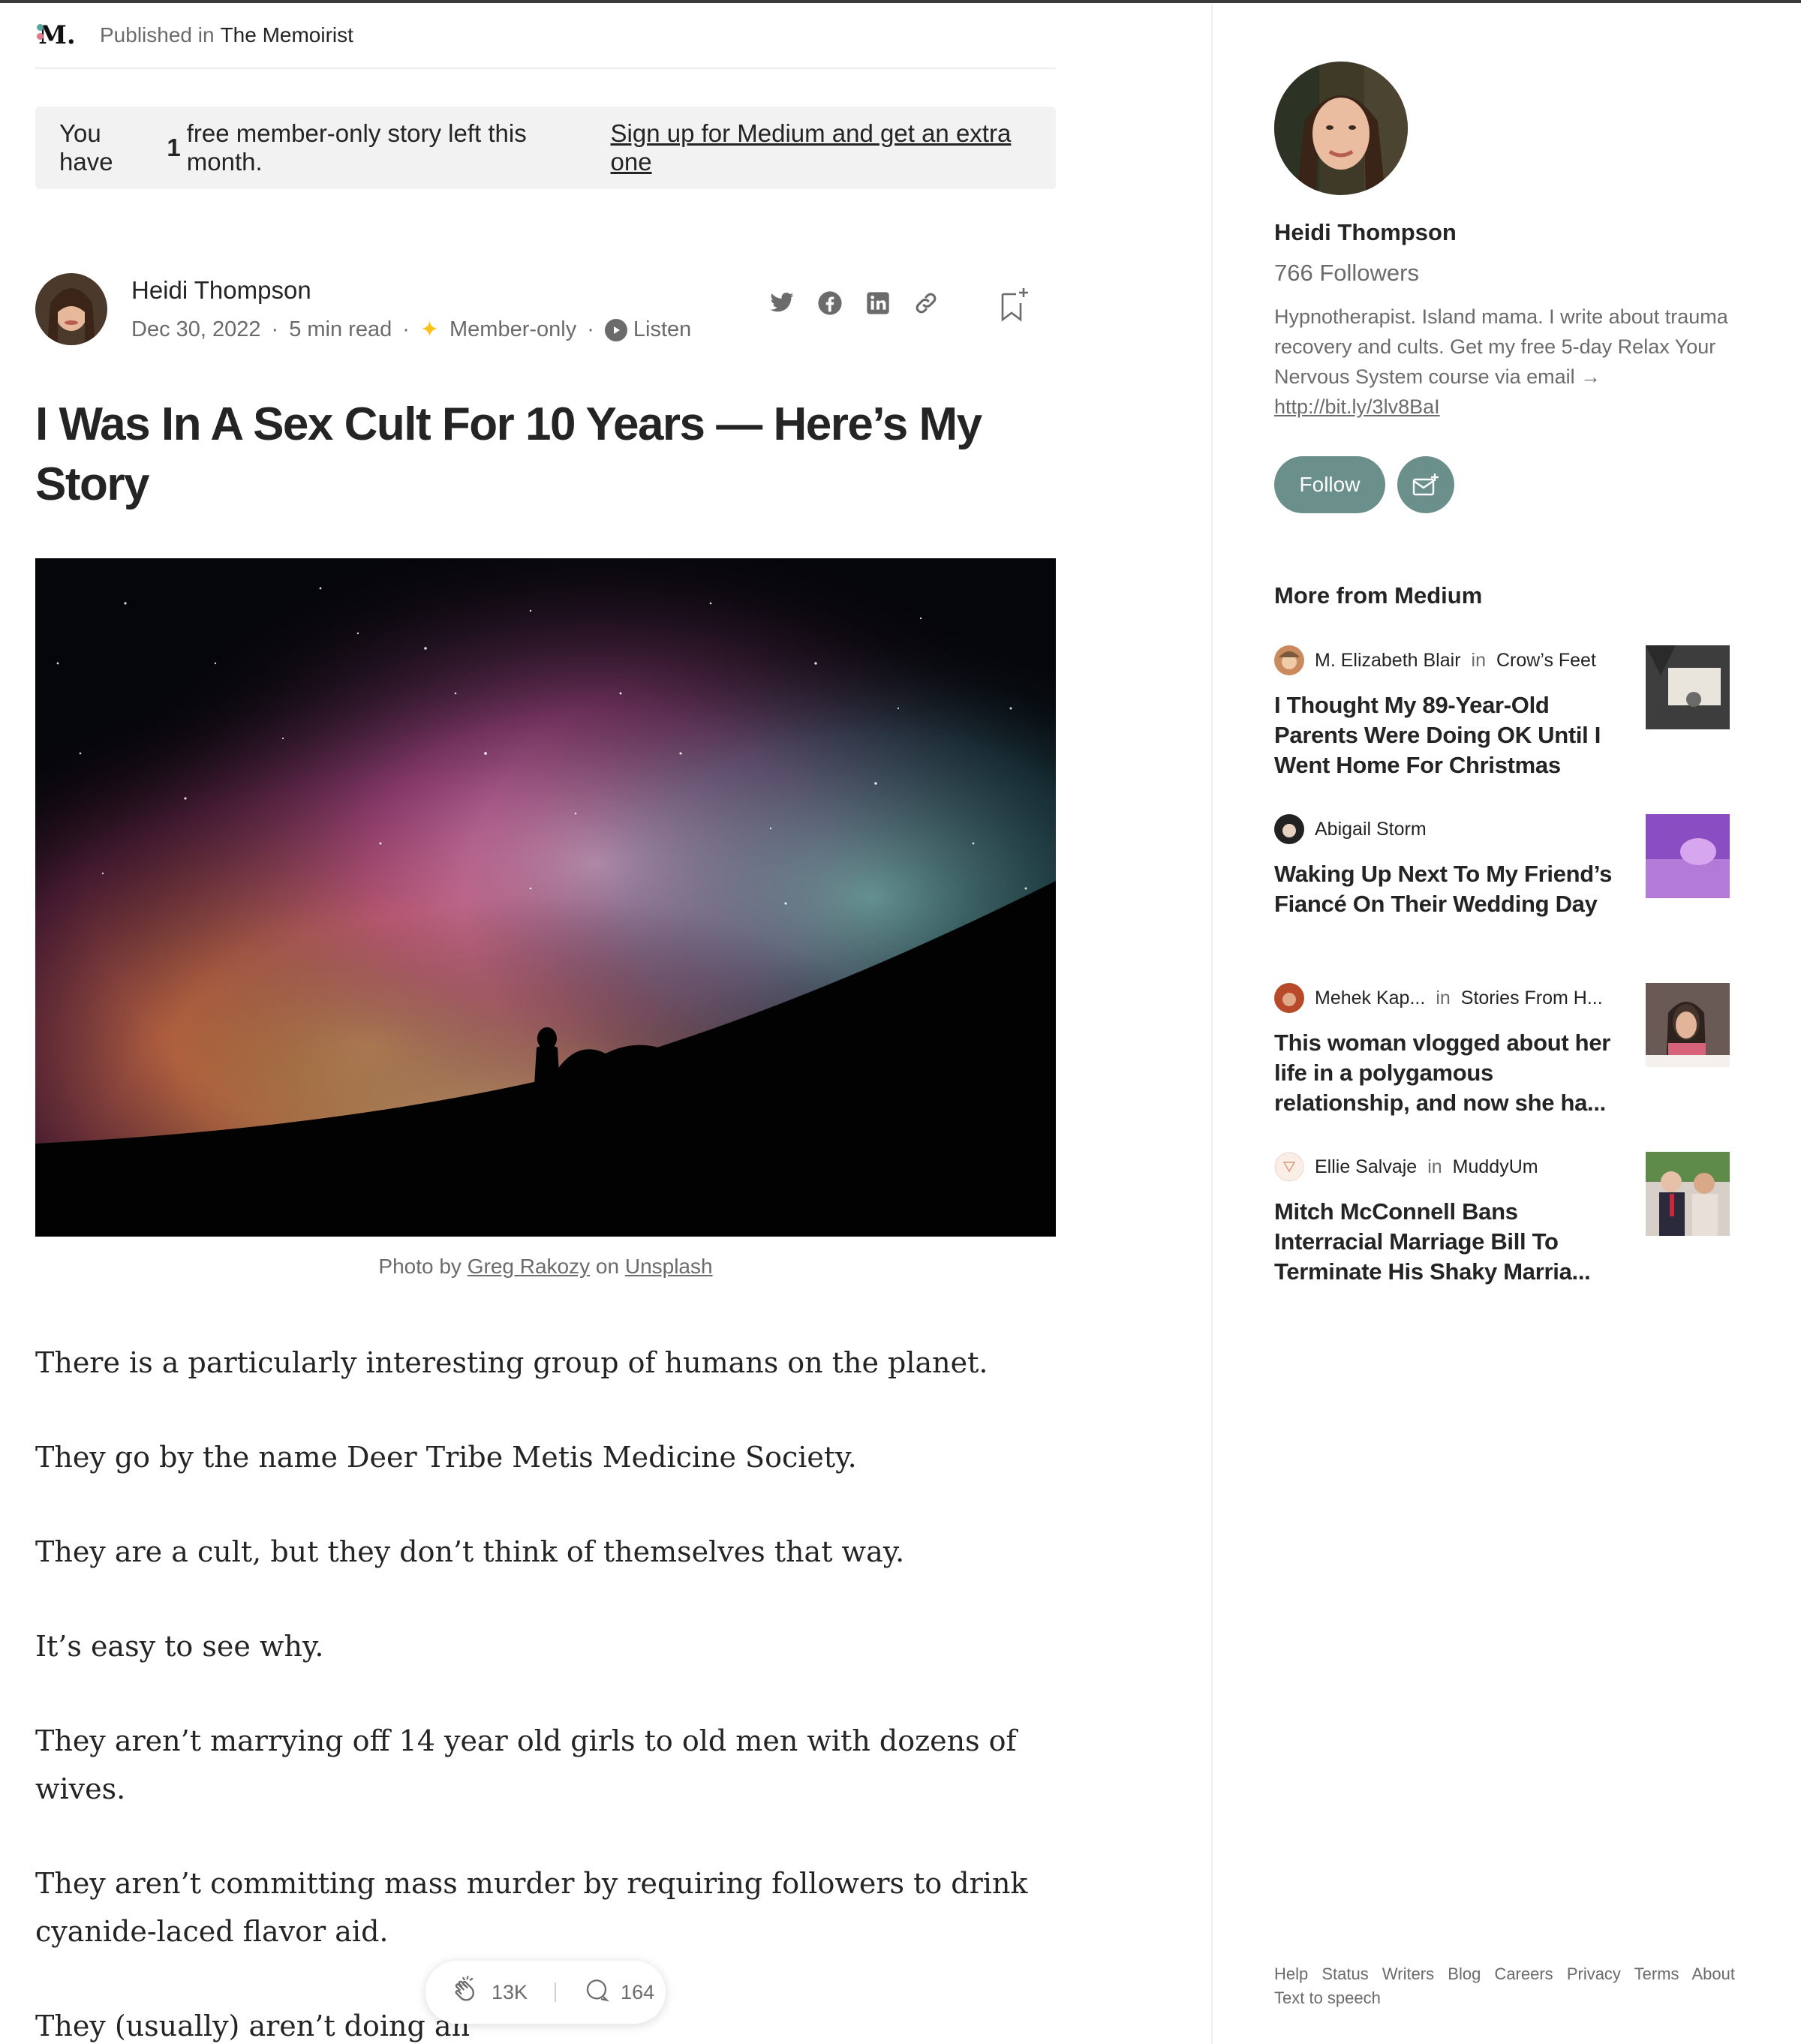 This screenshot has width=1801, height=2044. I want to click on facebook-icon, so click(830, 303).